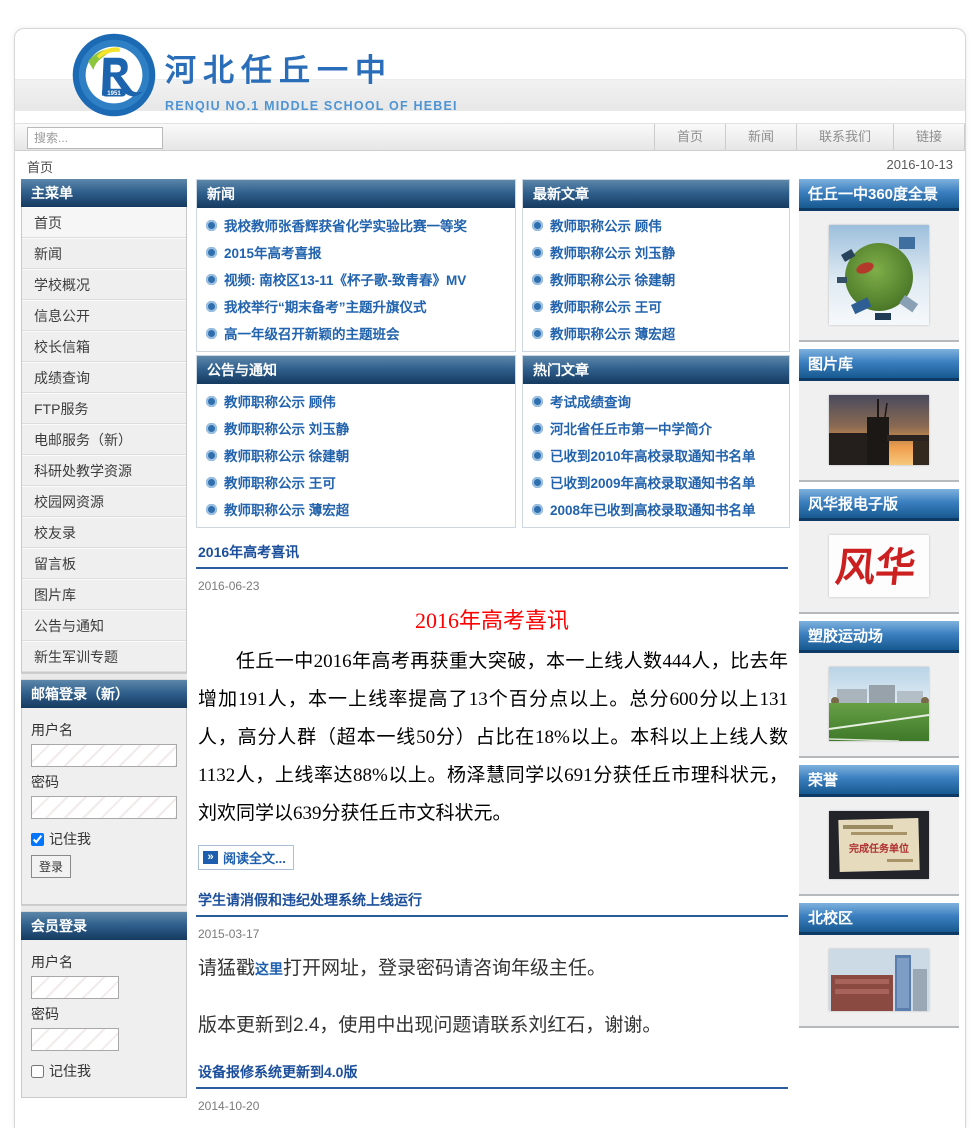 The image size is (980, 1128). What do you see at coordinates (356, 508) in the screenshot?
I see `notice-link: 教师职称公示 薄宏超` at bounding box center [356, 508].